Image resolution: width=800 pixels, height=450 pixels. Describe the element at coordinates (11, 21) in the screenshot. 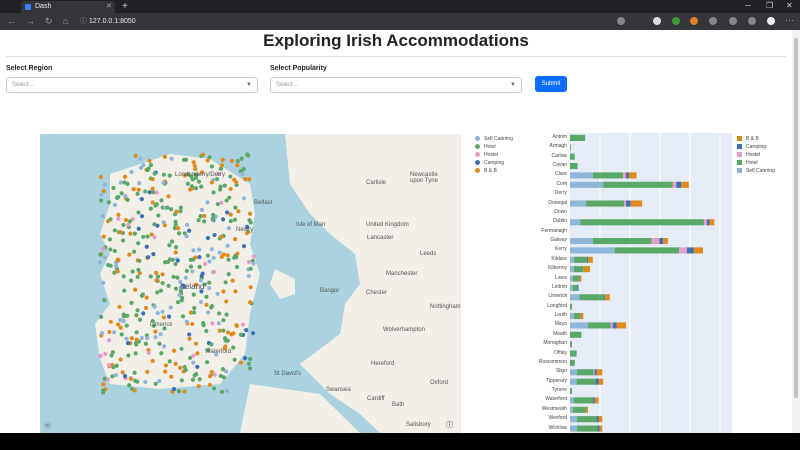

I see `back-icon: ←` at that location.